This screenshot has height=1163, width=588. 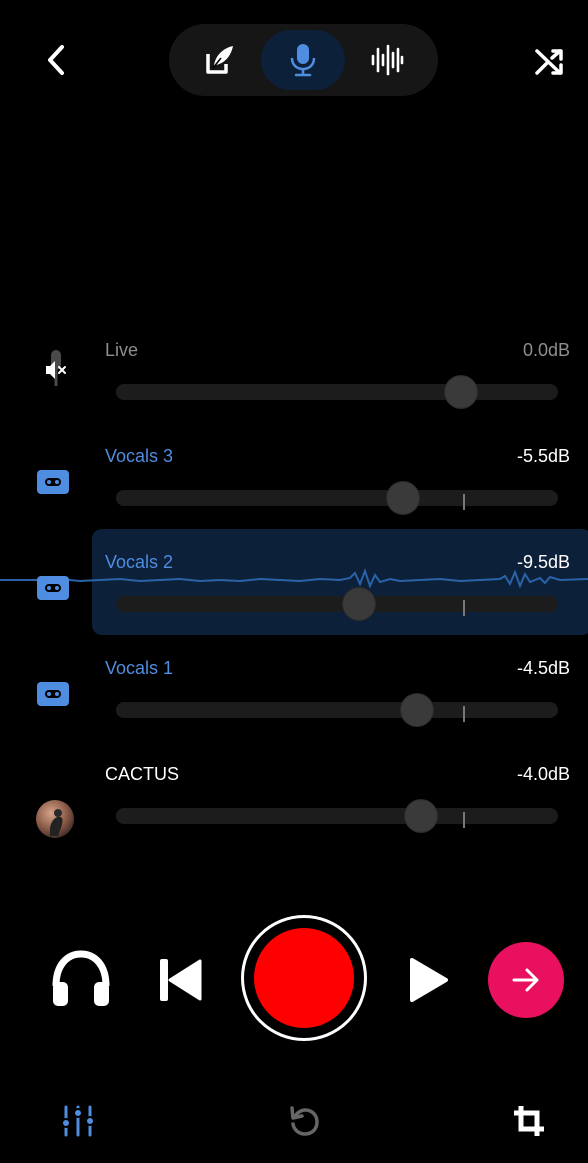 I want to click on mixer-button, so click(x=78, y=1121).